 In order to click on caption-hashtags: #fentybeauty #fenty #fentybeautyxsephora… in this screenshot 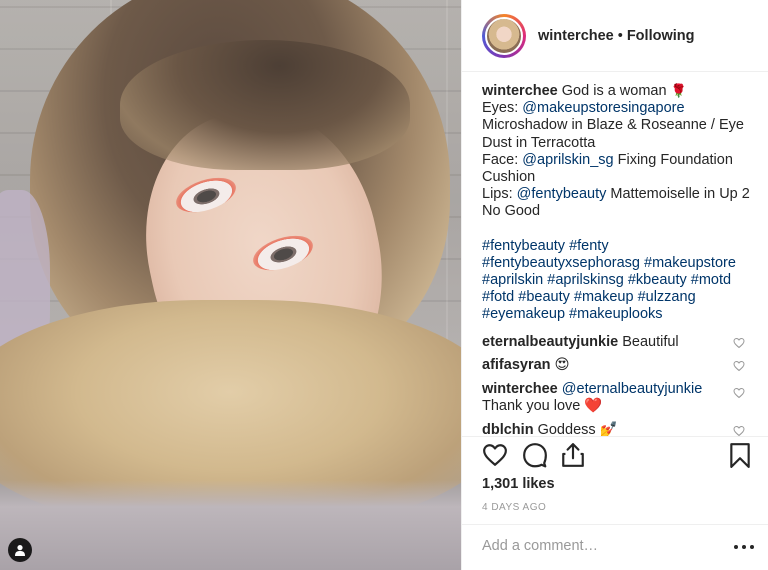, I will do `click(616, 281)`.